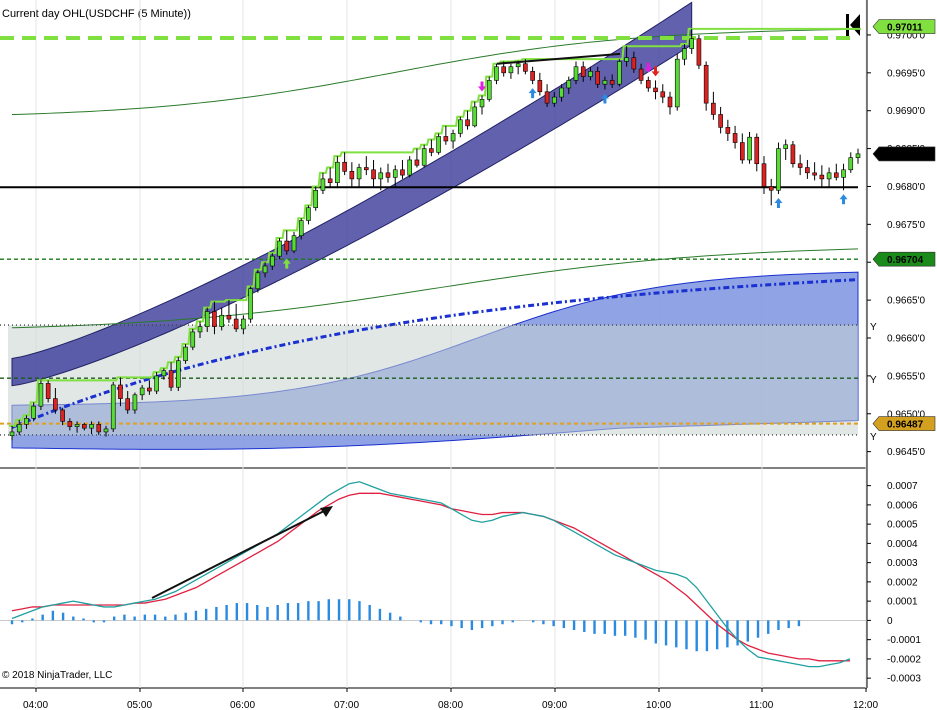 The image size is (937, 710). What do you see at coordinates (346, 705) in the screenshot?
I see `time-tick-label: 07:00` at bounding box center [346, 705].